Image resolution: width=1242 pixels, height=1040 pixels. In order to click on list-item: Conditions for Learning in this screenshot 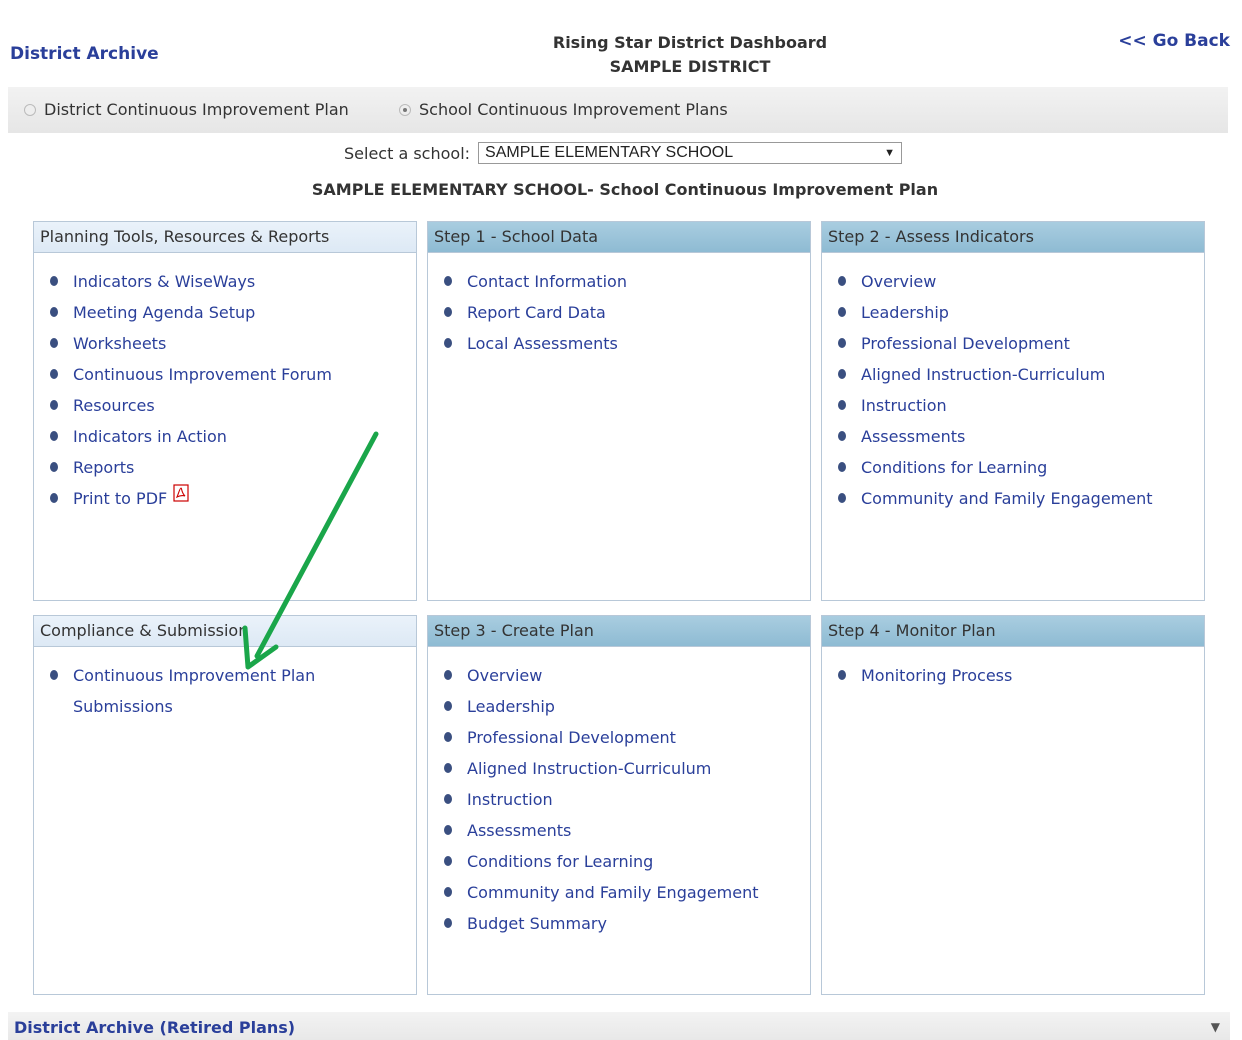, I will do `click(627, 866)`.